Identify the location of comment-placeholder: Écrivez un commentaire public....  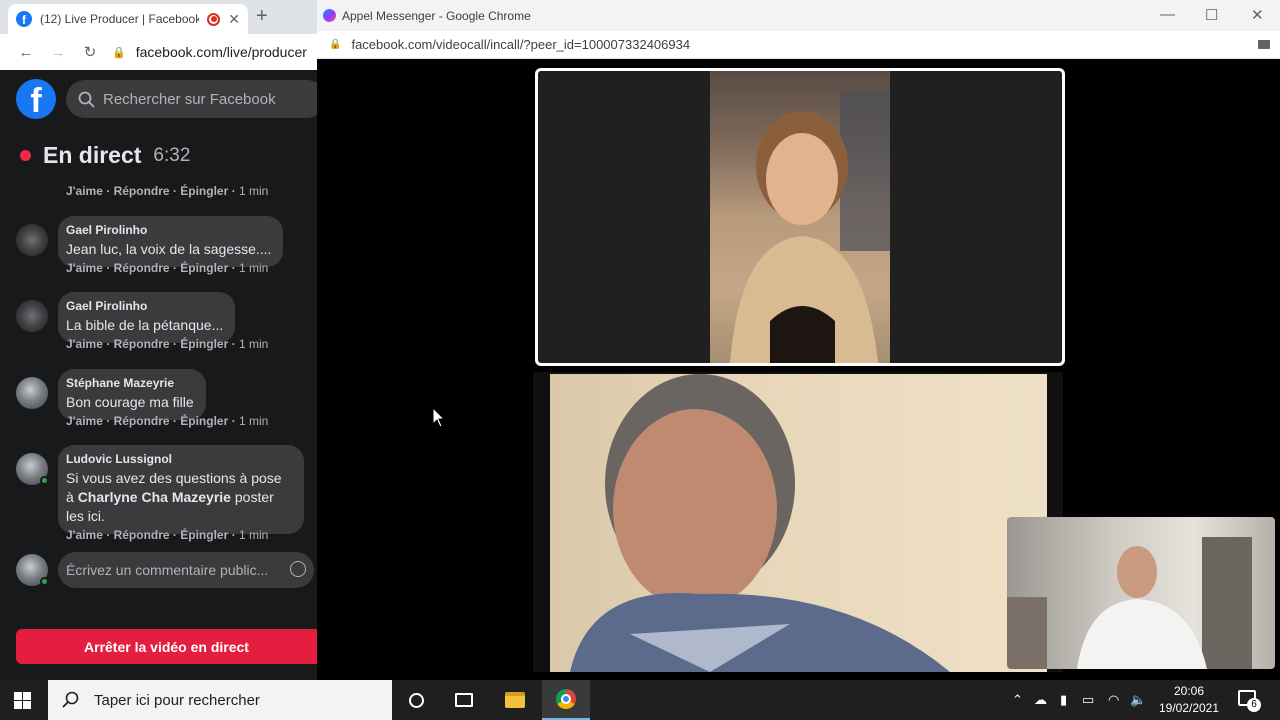
(167, 570).